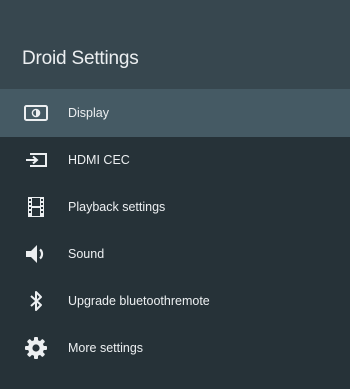  I want to click on menu-item-hdmi-cec: HDMI CEC, so click(175, 160).